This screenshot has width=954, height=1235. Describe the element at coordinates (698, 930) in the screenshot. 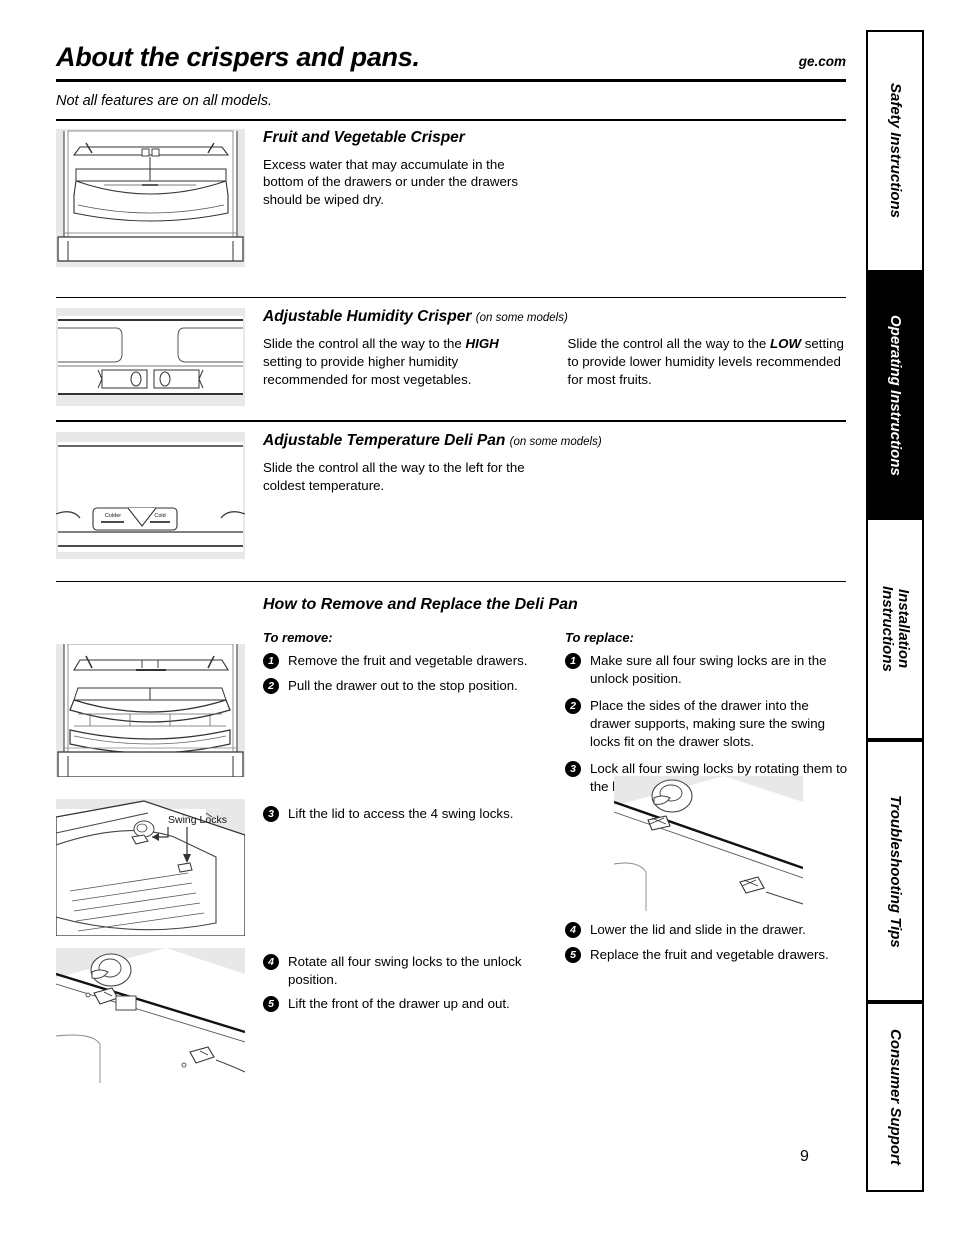

I see `step-text: Lower the lid and slide in the drawer.` at that location.